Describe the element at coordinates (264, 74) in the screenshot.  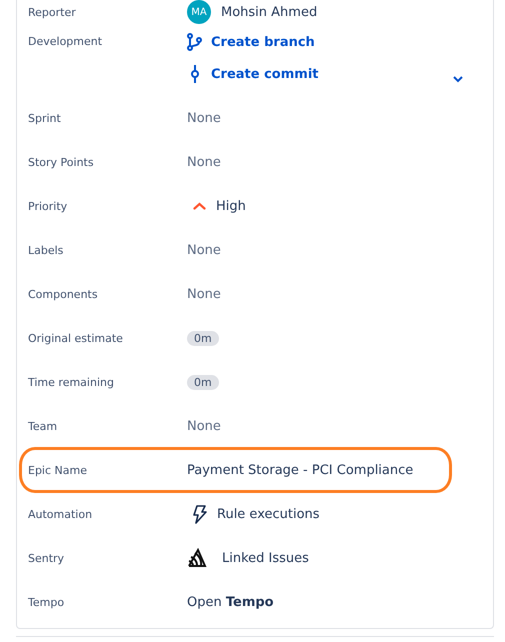
I see `create-link: Create commit` at that location.